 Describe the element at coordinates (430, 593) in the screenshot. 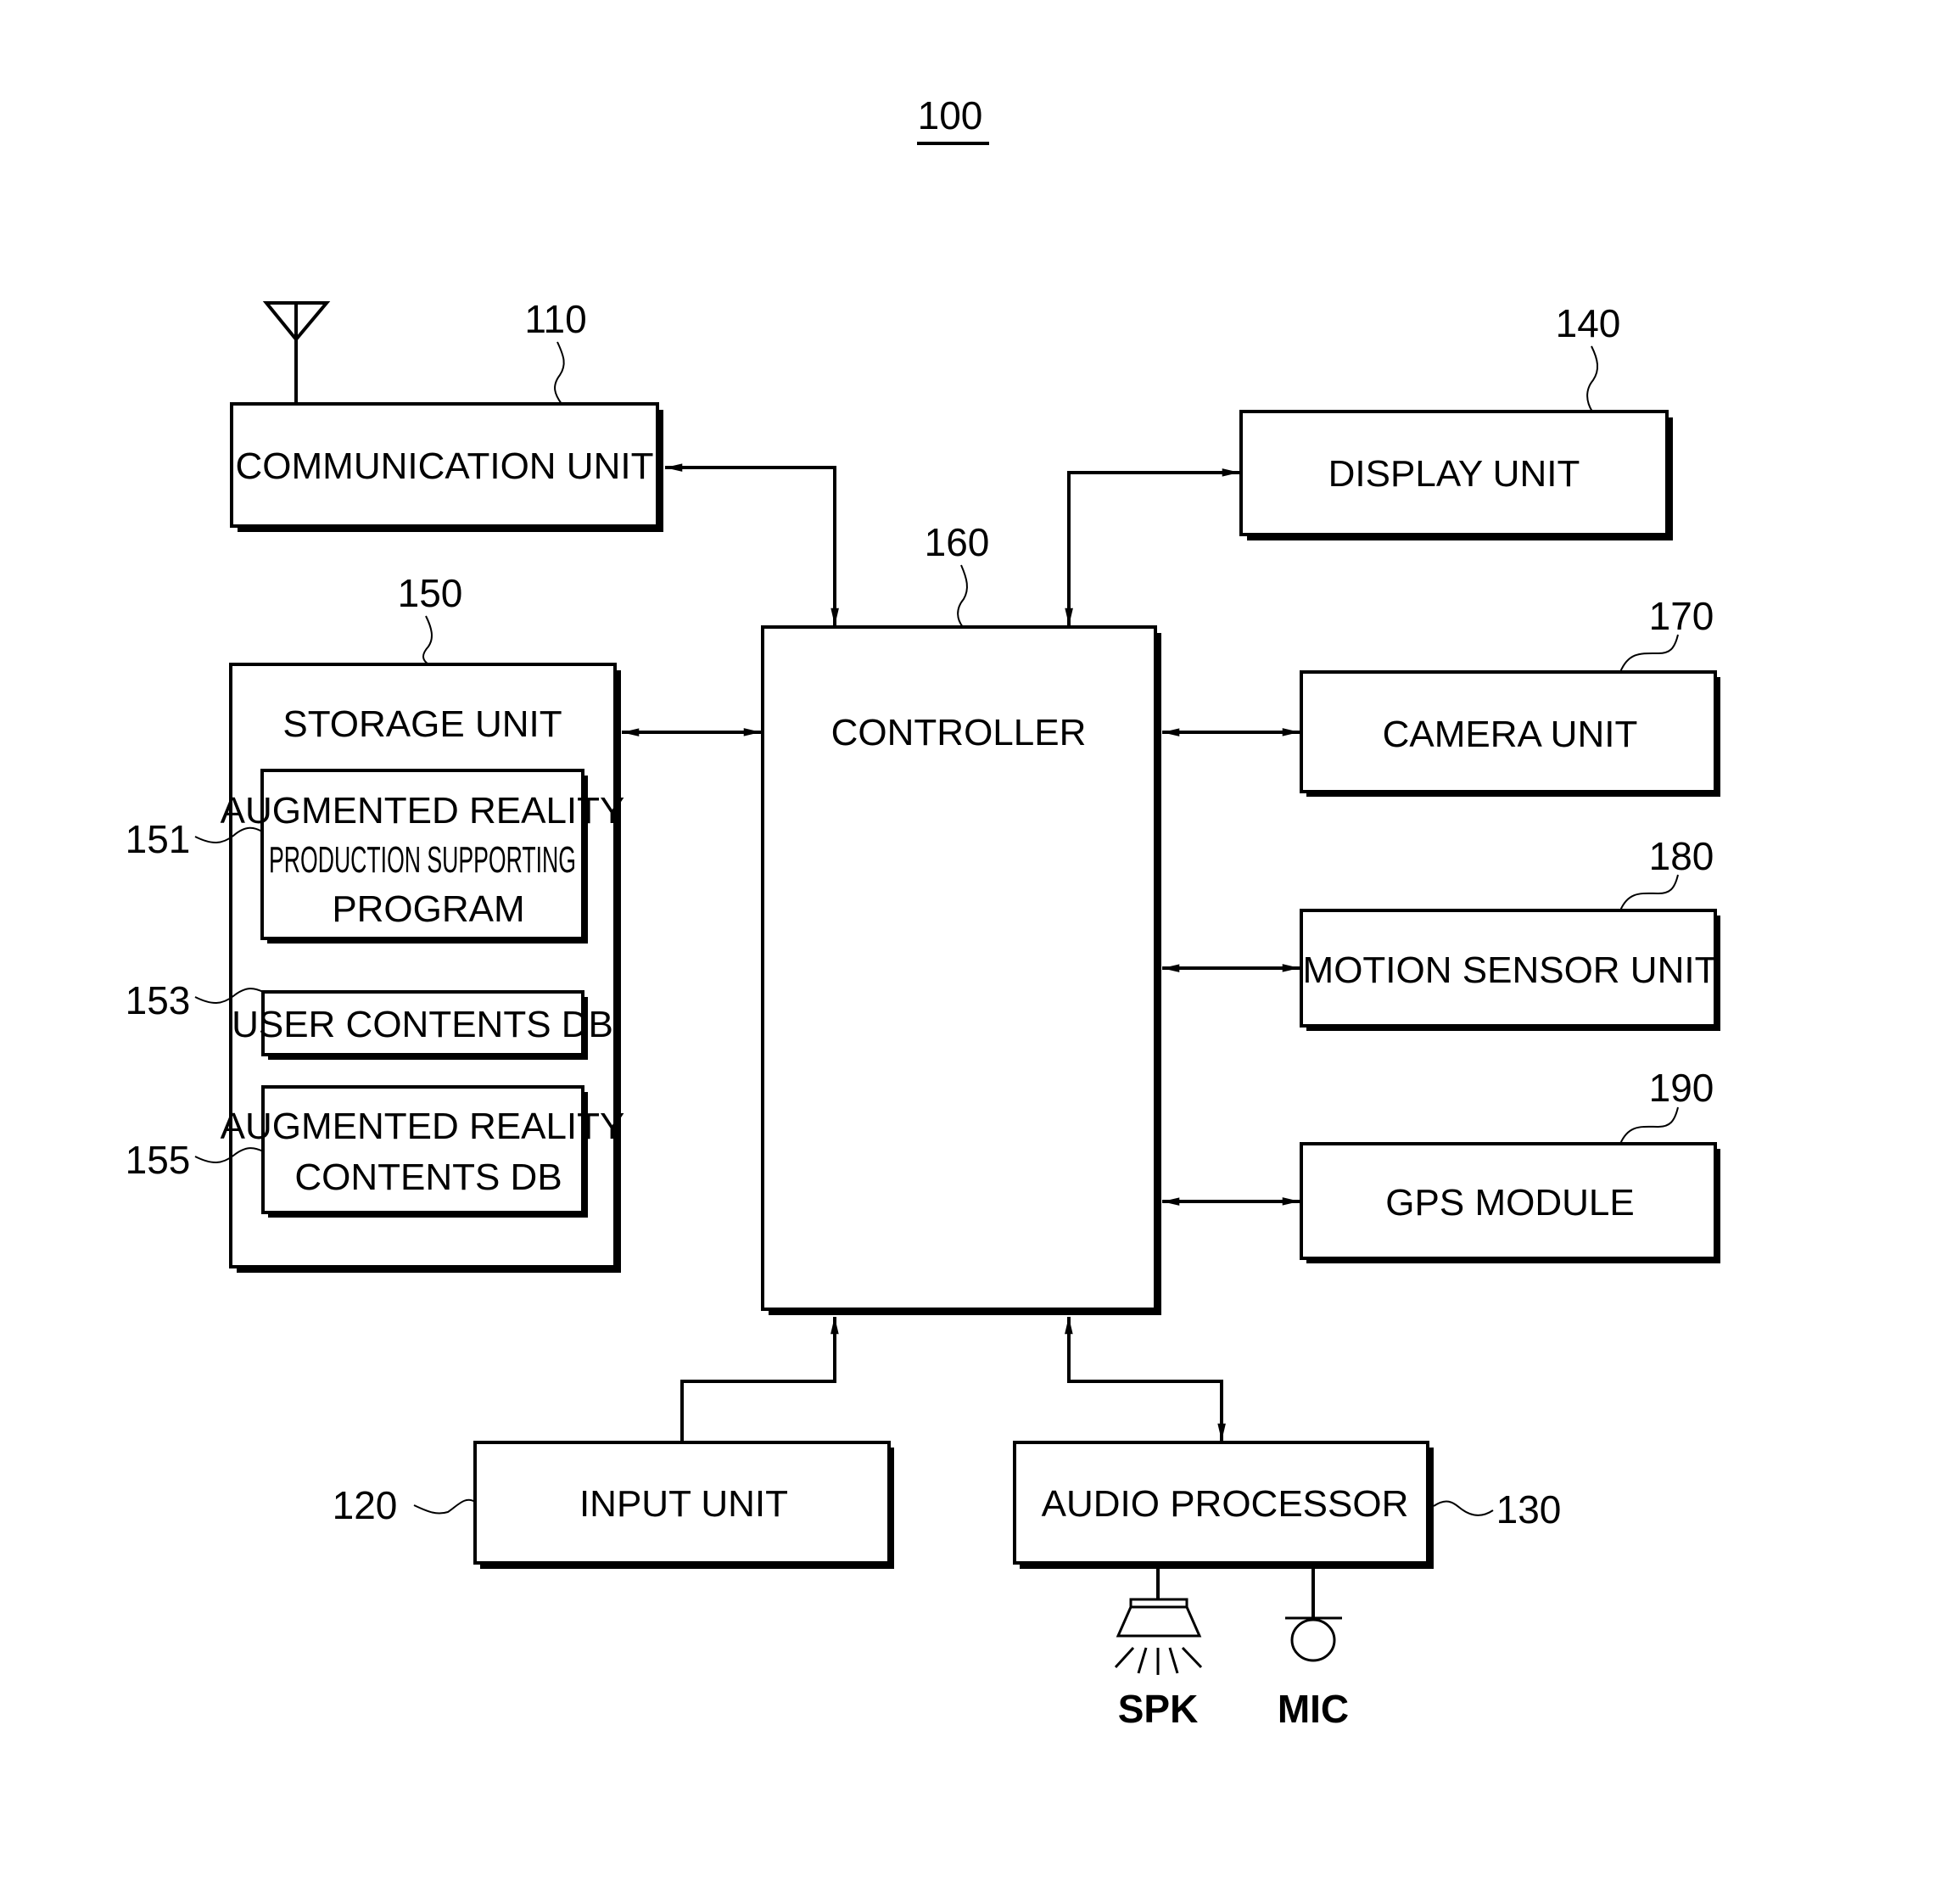

I see `ref-150: 150` at that location.